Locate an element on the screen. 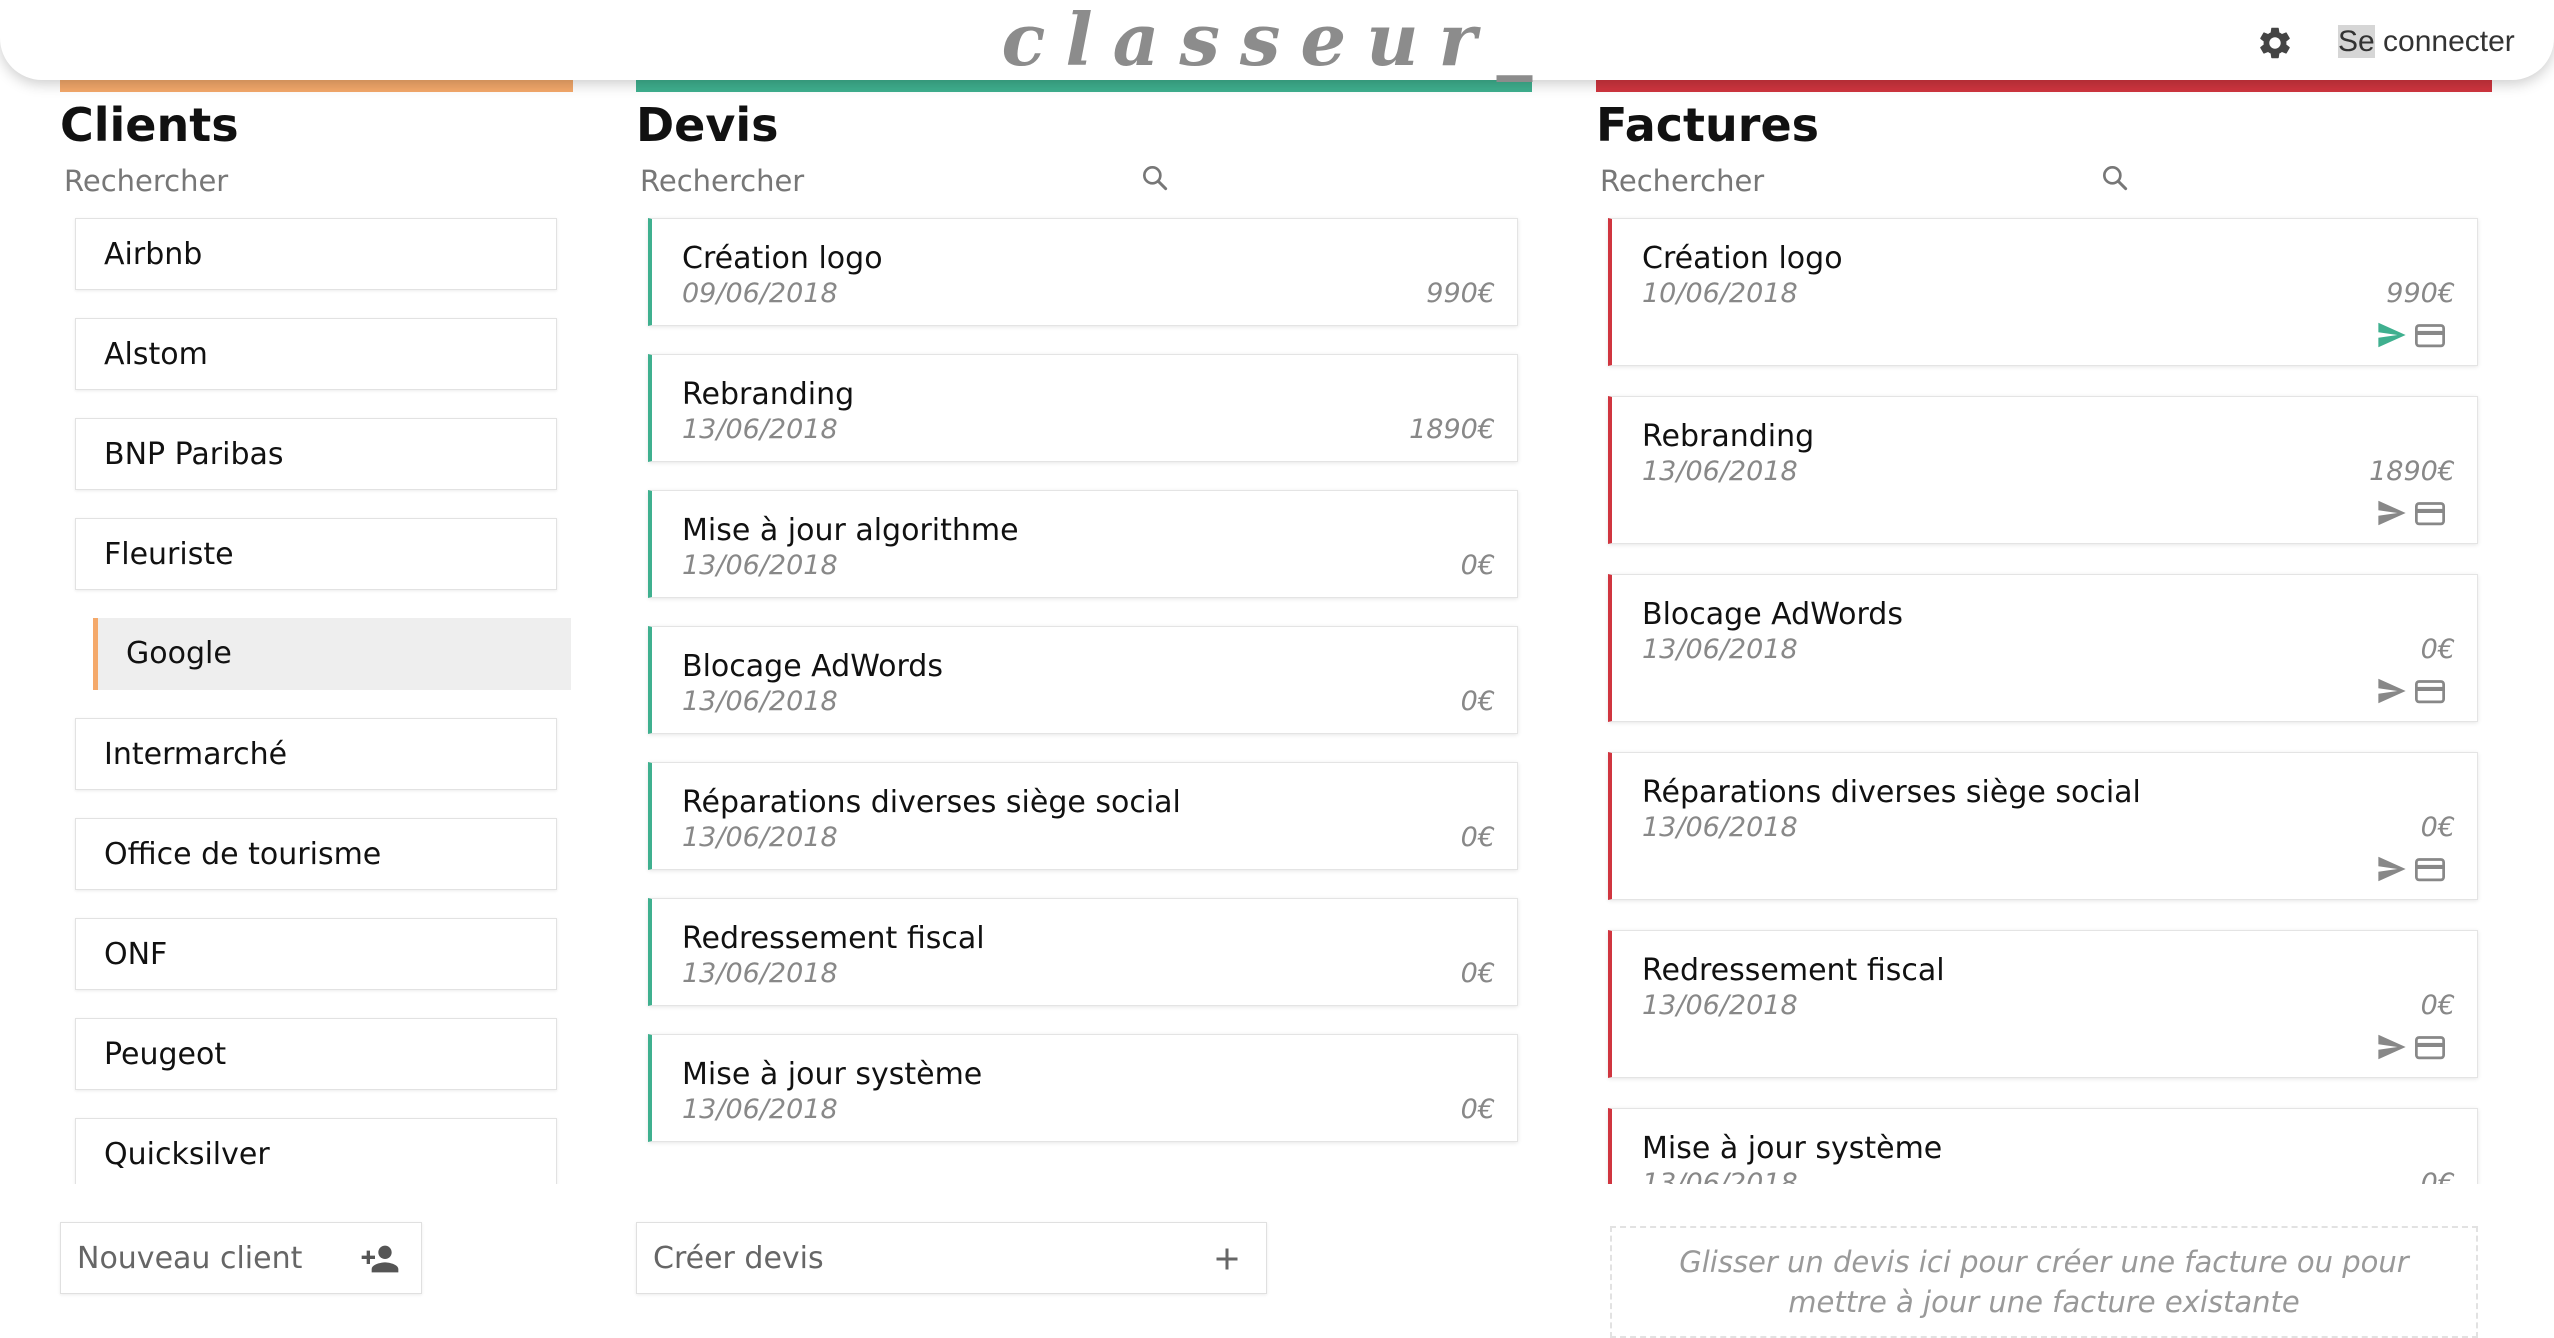 The width and height of the screenshot is (2554, 1338). client-item-alstom: Alstom is located at coordinates (316, 354).